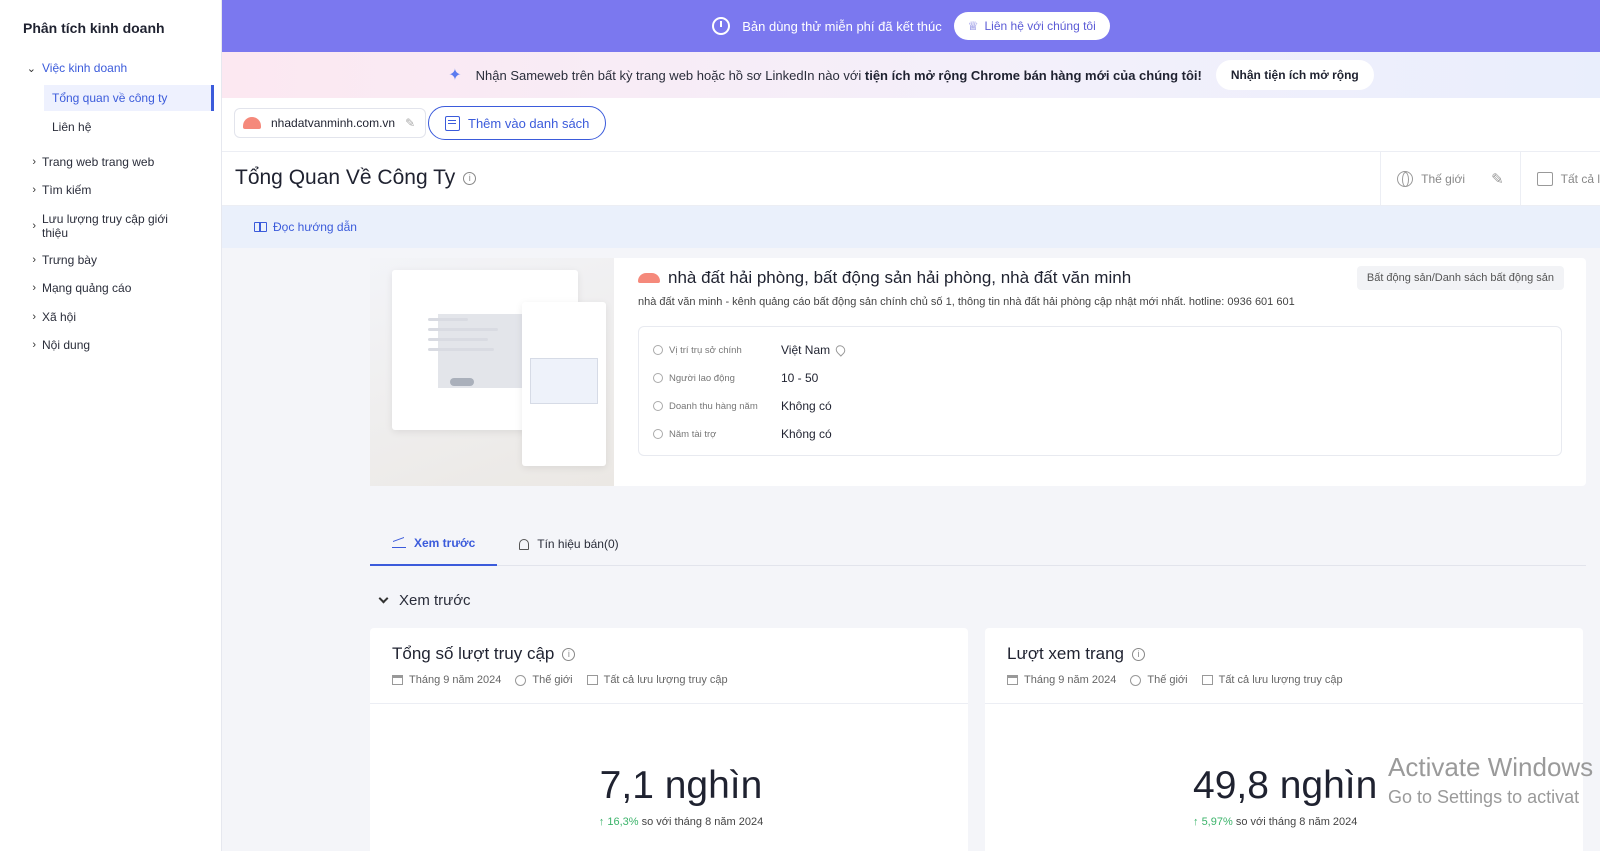 The width and height of the screenshot is (1600, 851). I want to click on region-filter: Thế giới ✎, so click(1449, 179).